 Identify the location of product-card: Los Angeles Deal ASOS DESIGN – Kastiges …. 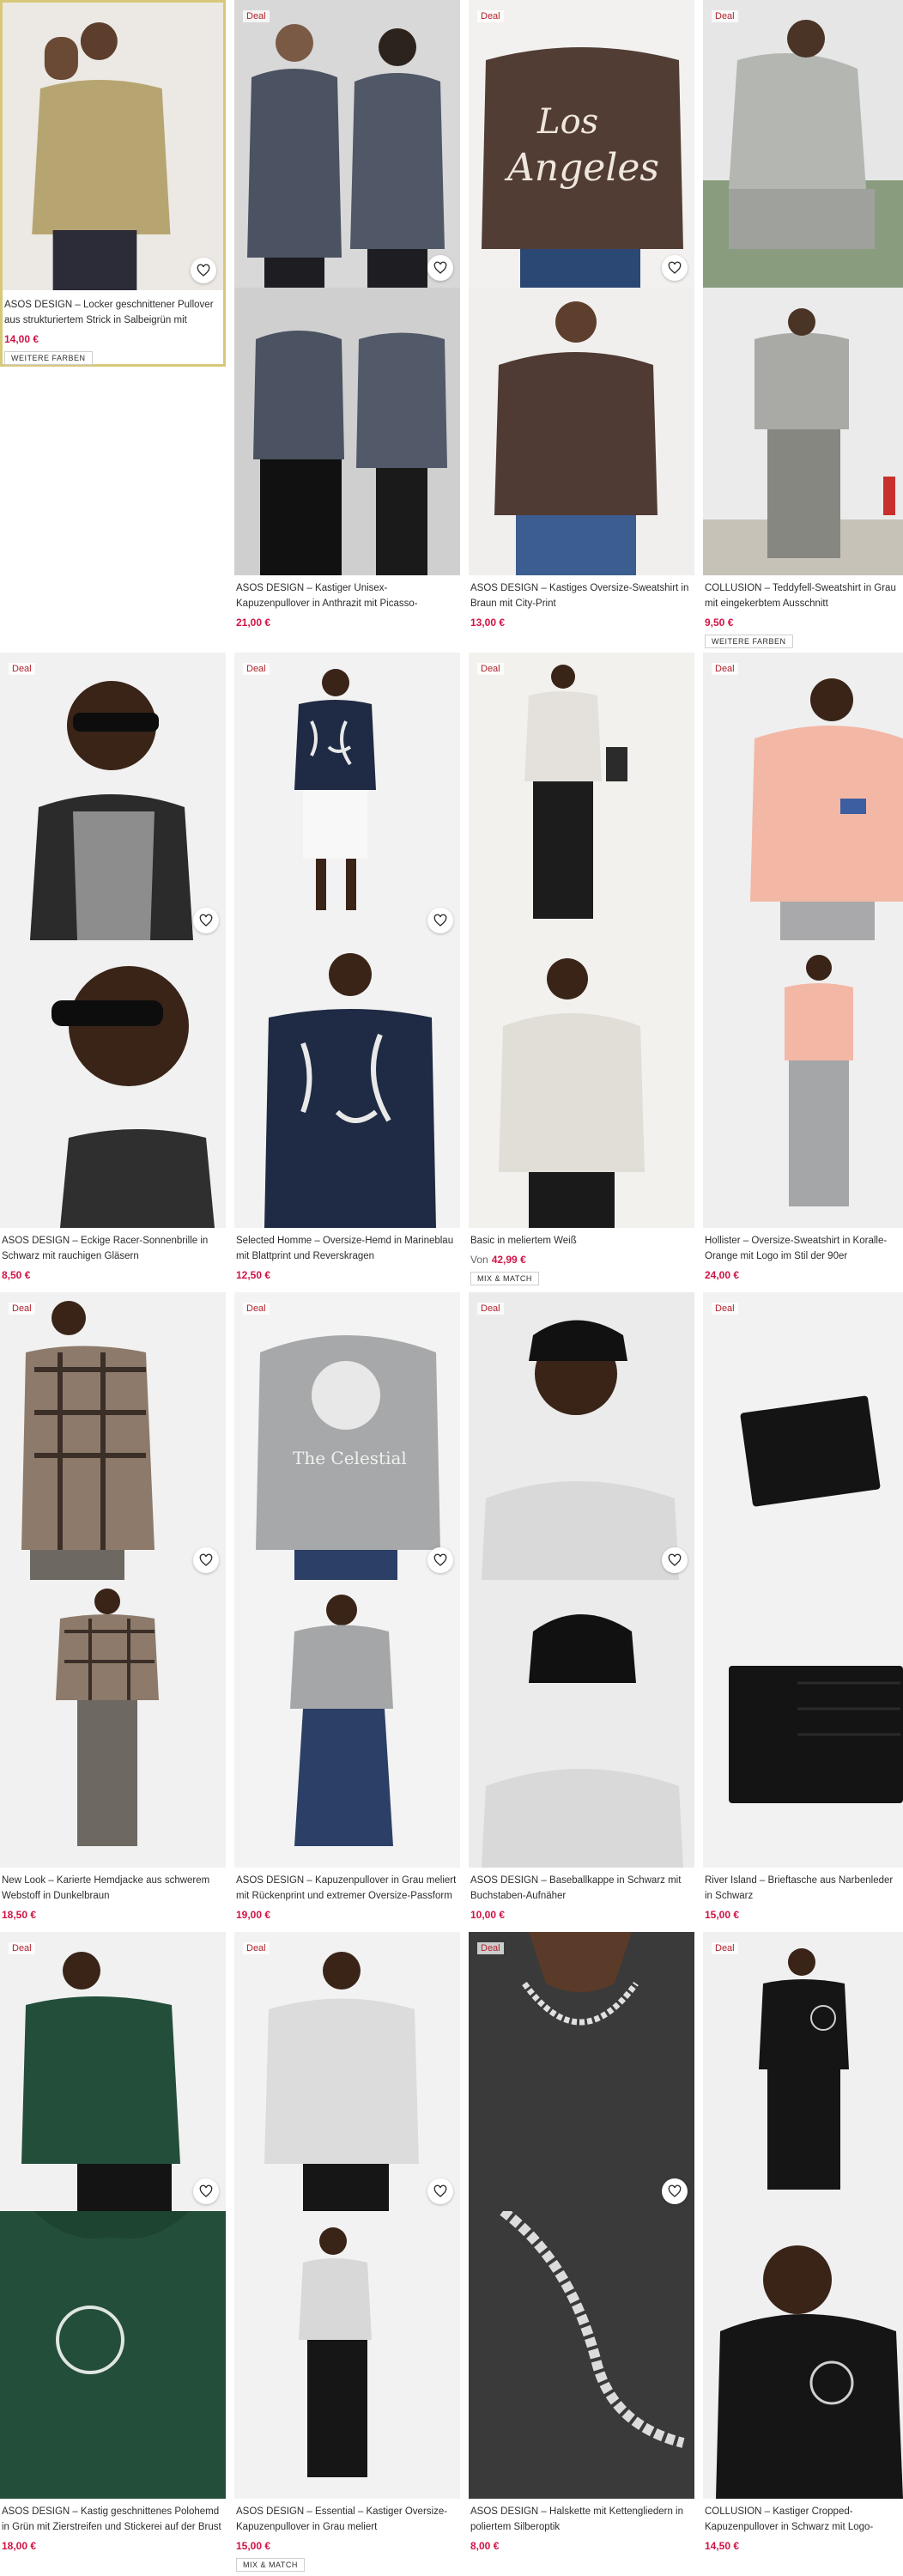
(581, 320).